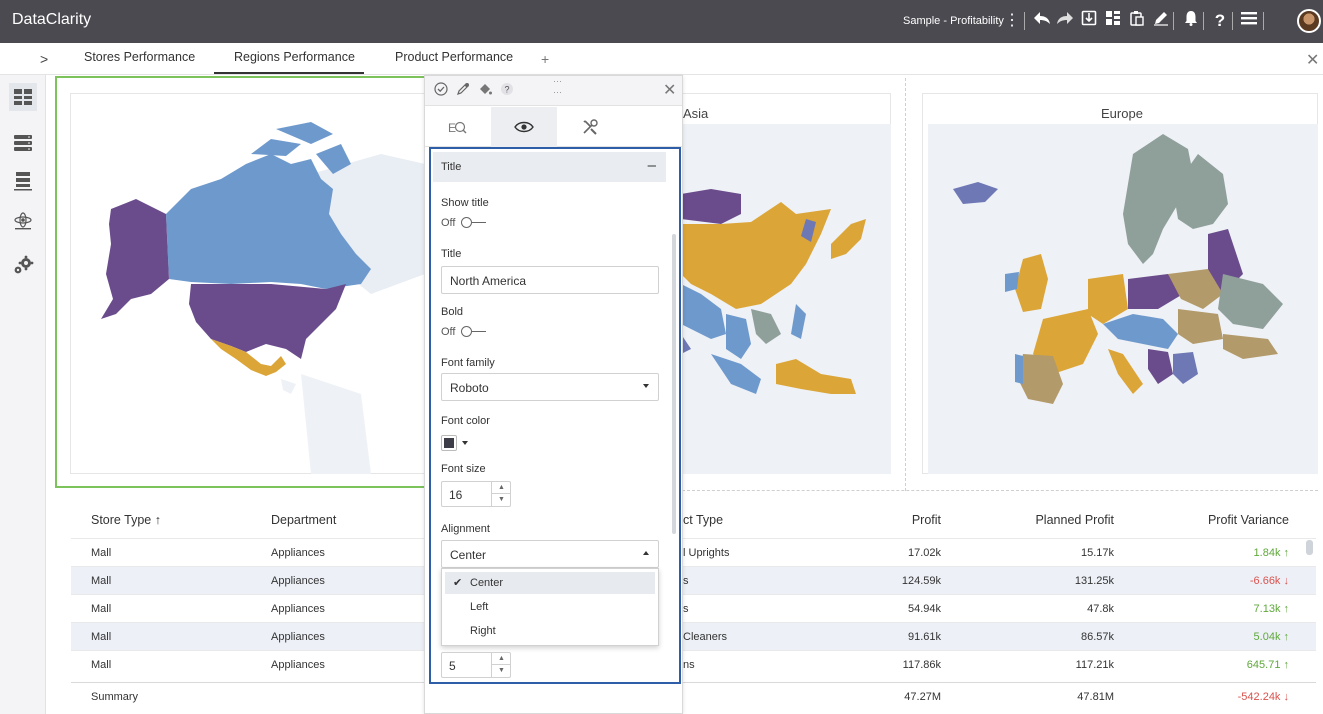 This screenshot has width=1323, height=714. I want to click on column-header-product-type: ct Type, so click(703, 520).